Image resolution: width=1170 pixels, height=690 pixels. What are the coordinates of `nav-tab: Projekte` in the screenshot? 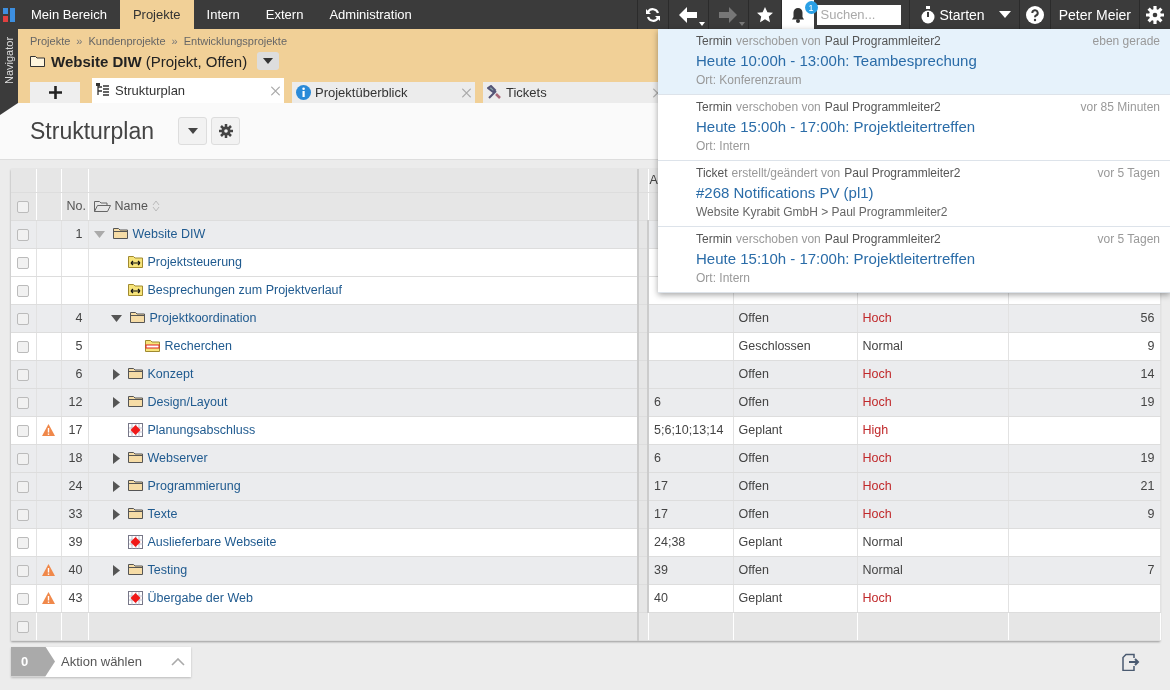 It's located at (156, 14).